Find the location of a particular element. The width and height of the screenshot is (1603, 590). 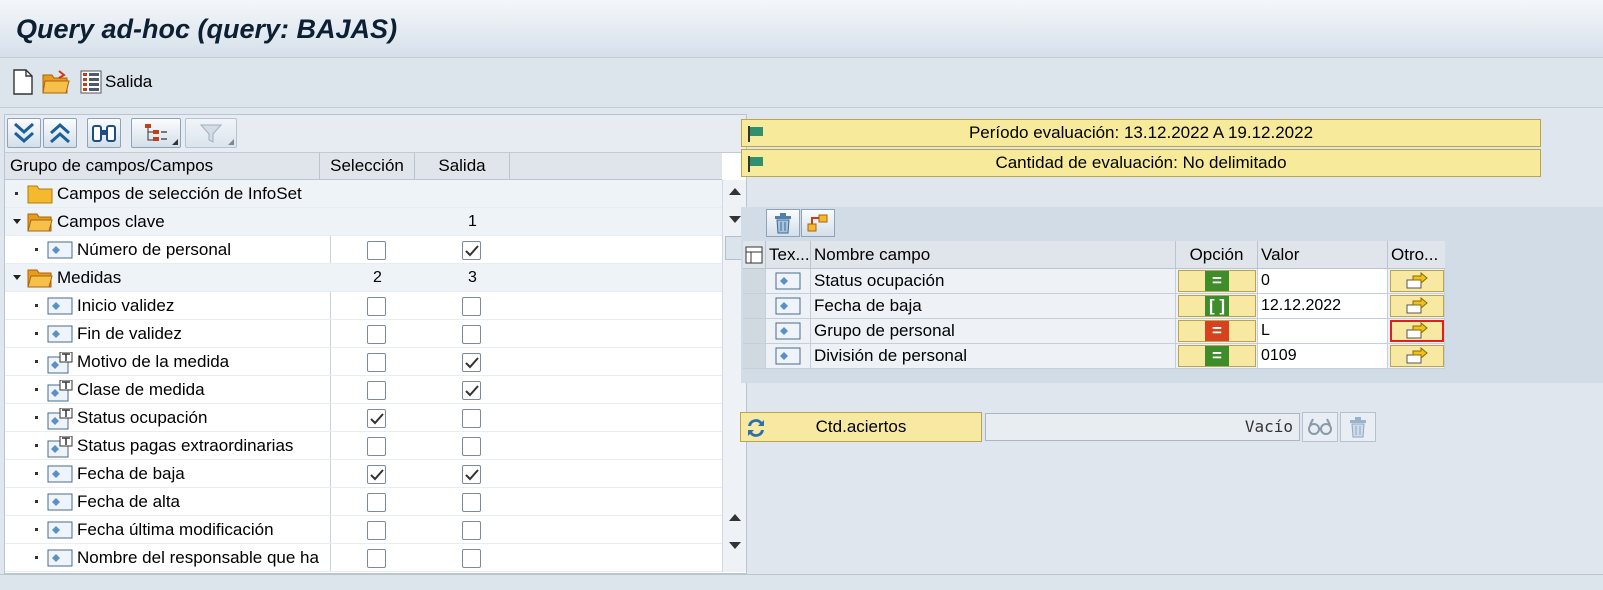

value-input: 12.12.2022 is located at coordinates (1323, 306).